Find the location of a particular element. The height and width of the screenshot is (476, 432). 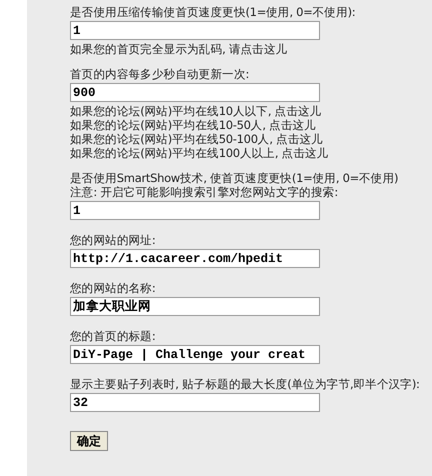

hint-text: 如果您的论坛(网站)平均在线10人以下, 点击这儿 is located at coordinates (196, 111).